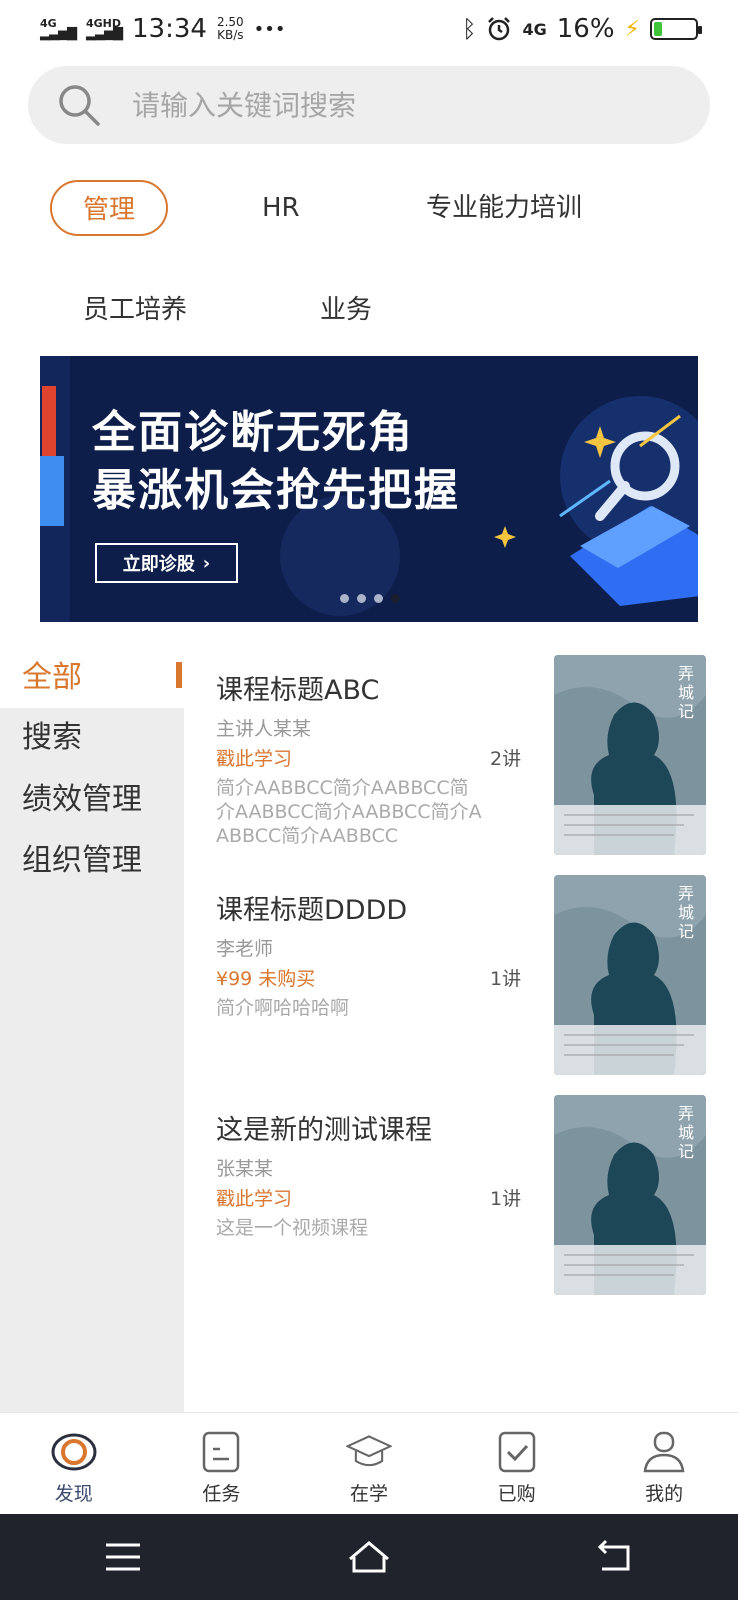 This screenshot has height=1600, width=738. I want to click on course-lesson-count: 2讲, so click(506, 759).